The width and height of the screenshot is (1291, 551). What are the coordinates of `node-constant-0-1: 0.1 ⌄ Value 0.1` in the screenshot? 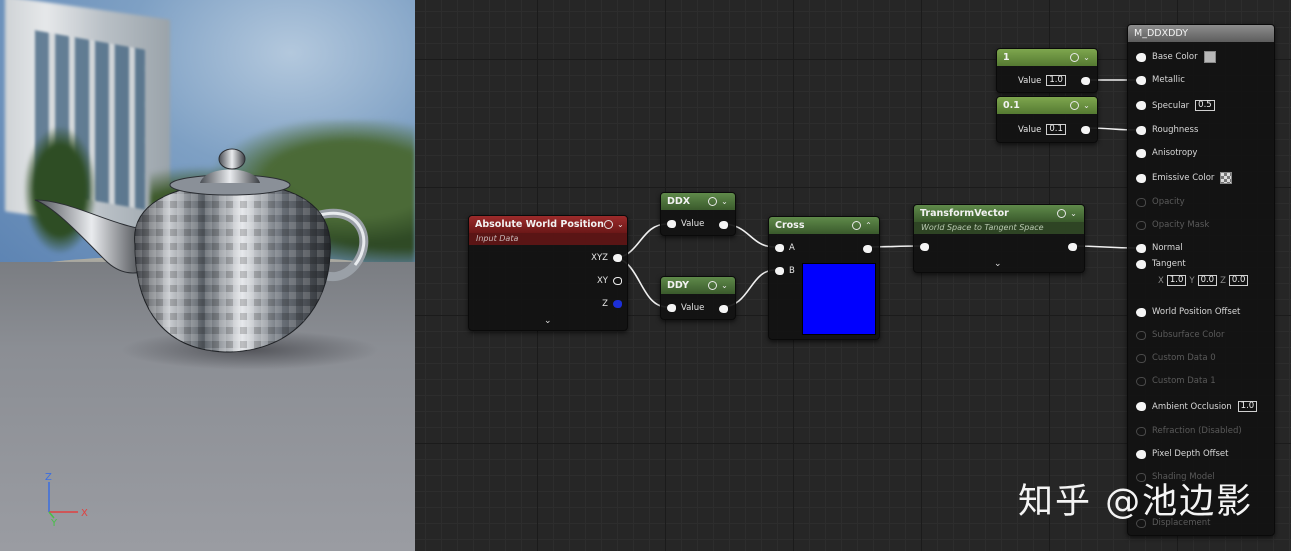 It's located at (1047, 119).